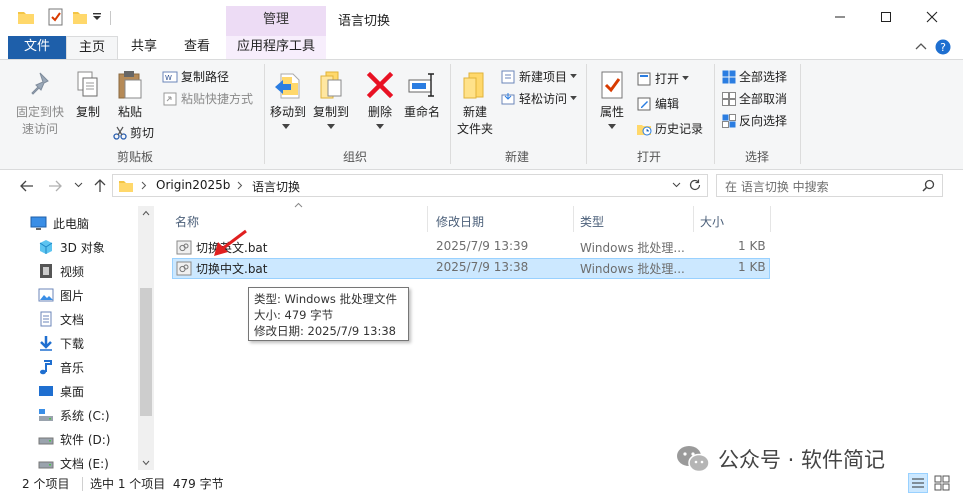 The image size is (963, 498). Describe the element at coordinates (40, 85) in the screenshot. I see `pin-icon` at that location.